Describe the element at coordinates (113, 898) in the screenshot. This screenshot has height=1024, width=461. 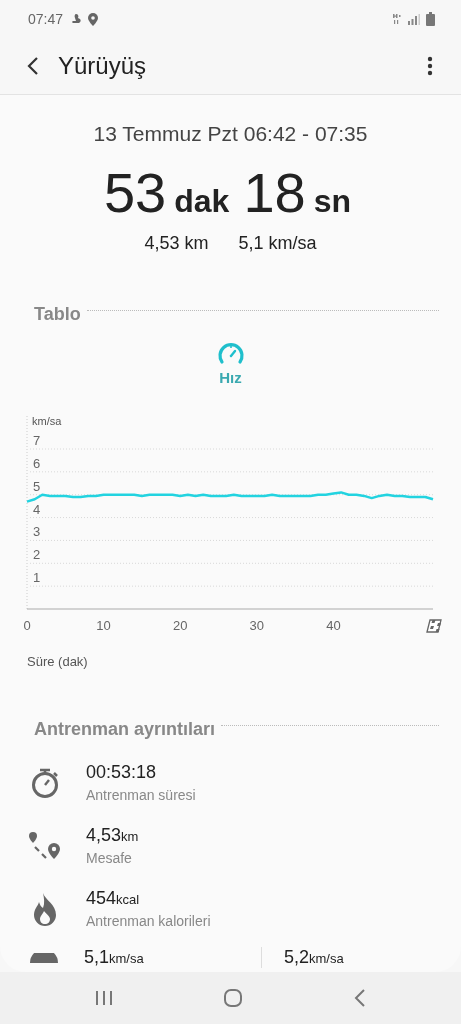
I see `detail-value: 454kcal` at that location.